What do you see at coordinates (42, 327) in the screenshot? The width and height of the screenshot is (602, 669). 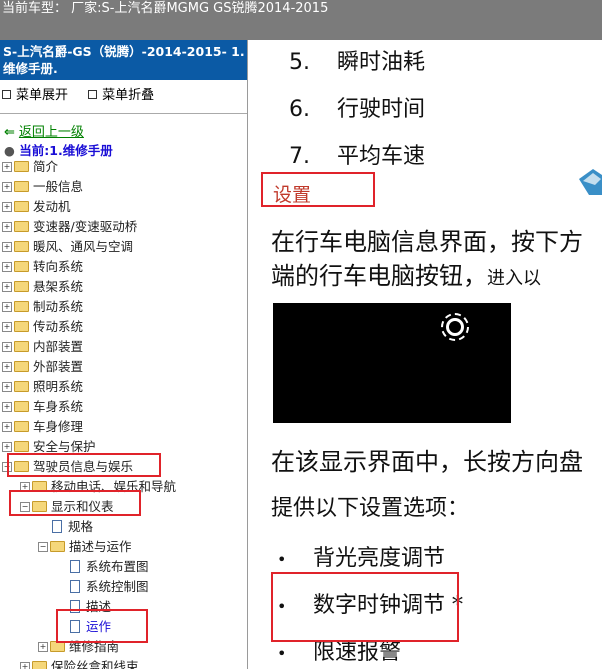 I see `tree-item-driveline: + 传动系统` at bounding box center [42, 327].